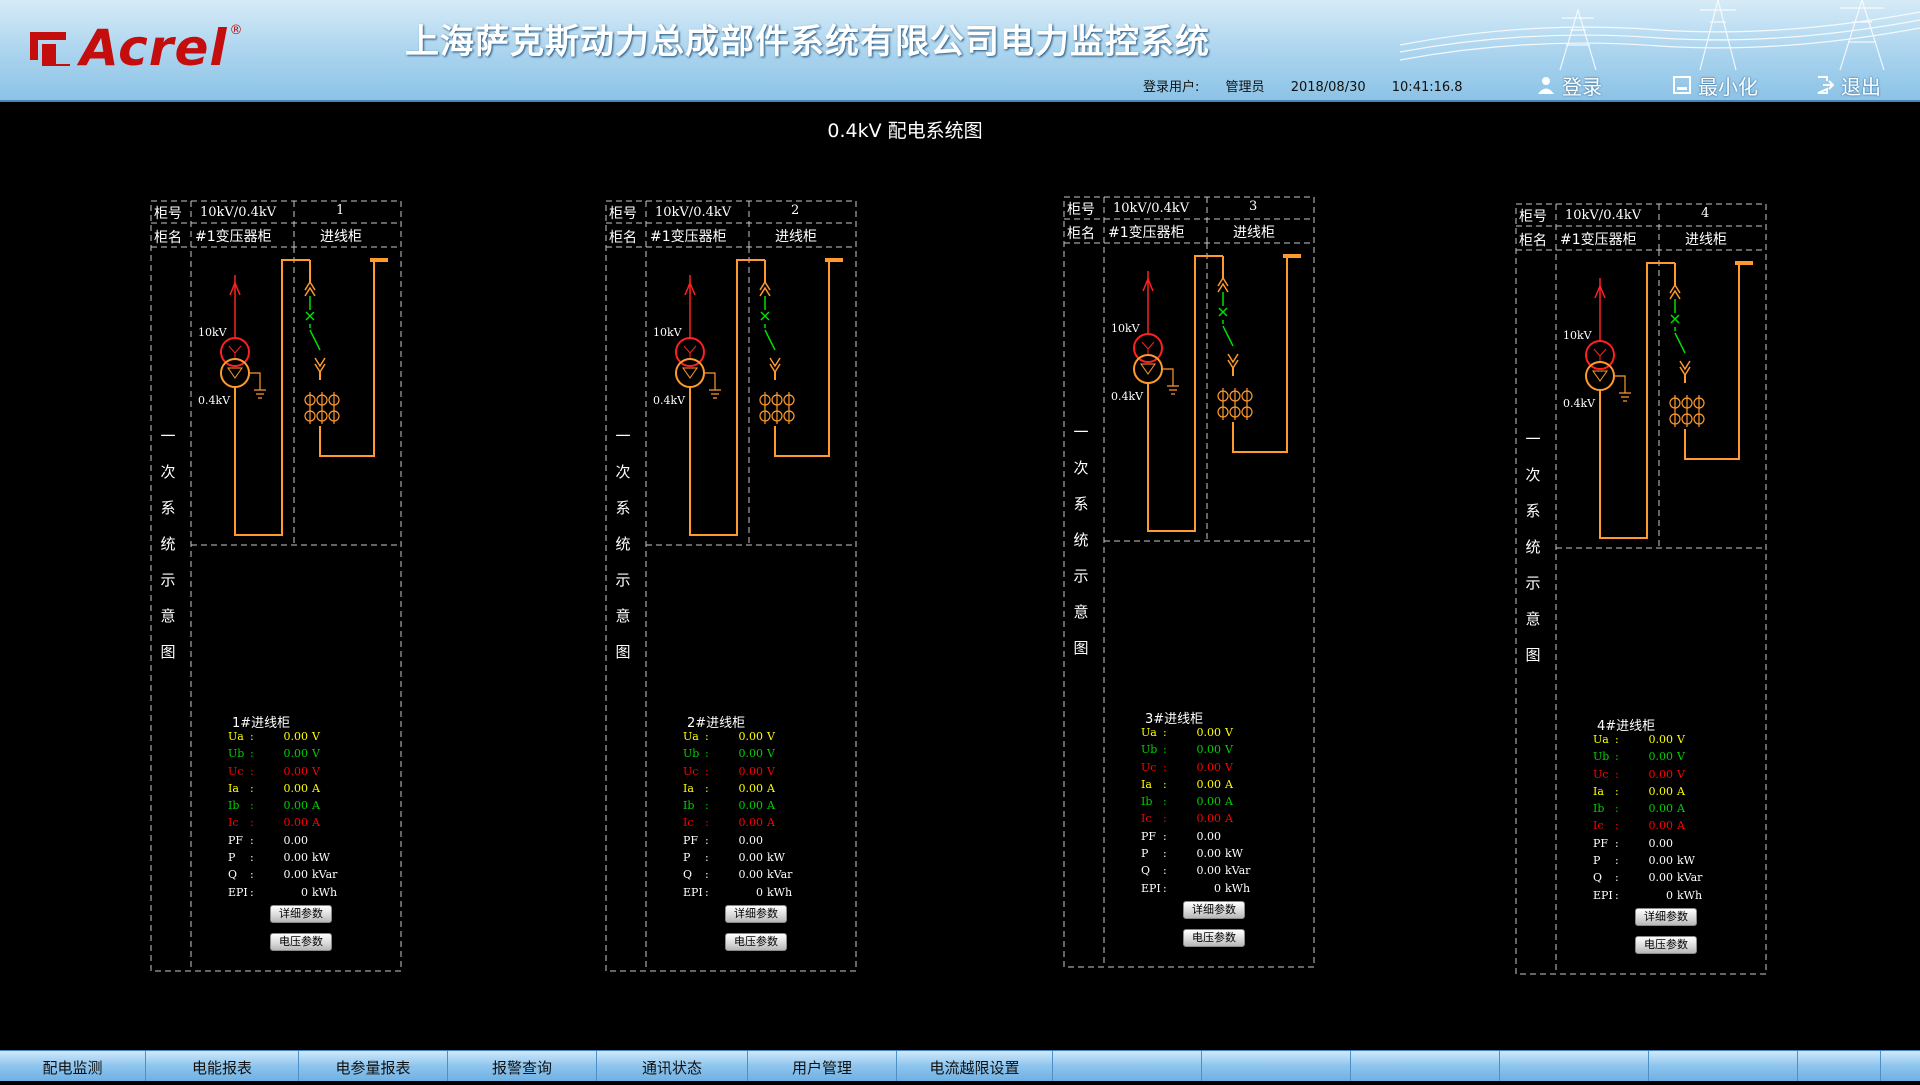  What do you see at coordinates (688, 788) in the screenshot?
I see `measurement-label: Ia` at bounding box center [688, 788].